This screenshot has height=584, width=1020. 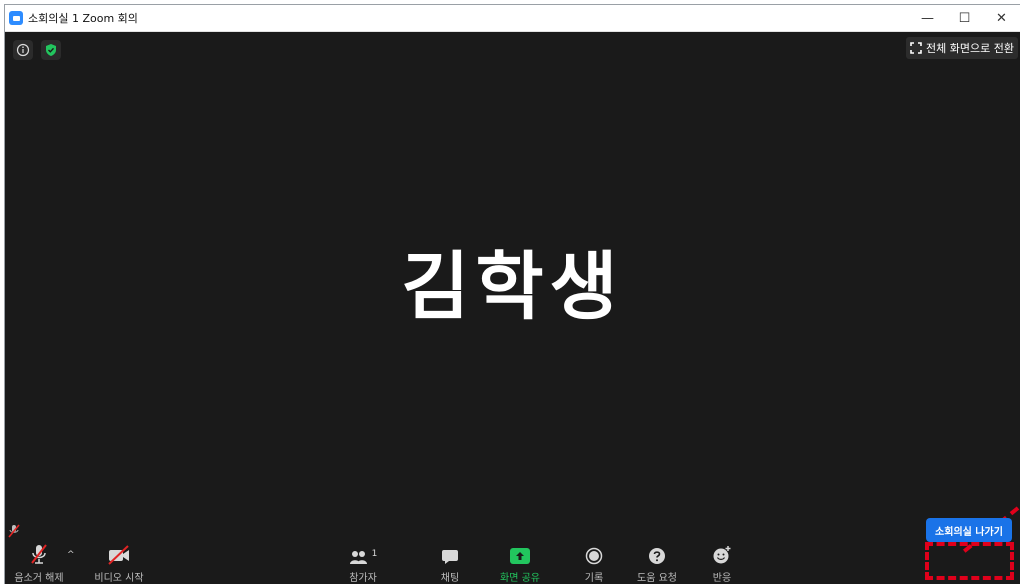 I want to click on unmute-label: 음소거 해제, so click(x=39, y=578).